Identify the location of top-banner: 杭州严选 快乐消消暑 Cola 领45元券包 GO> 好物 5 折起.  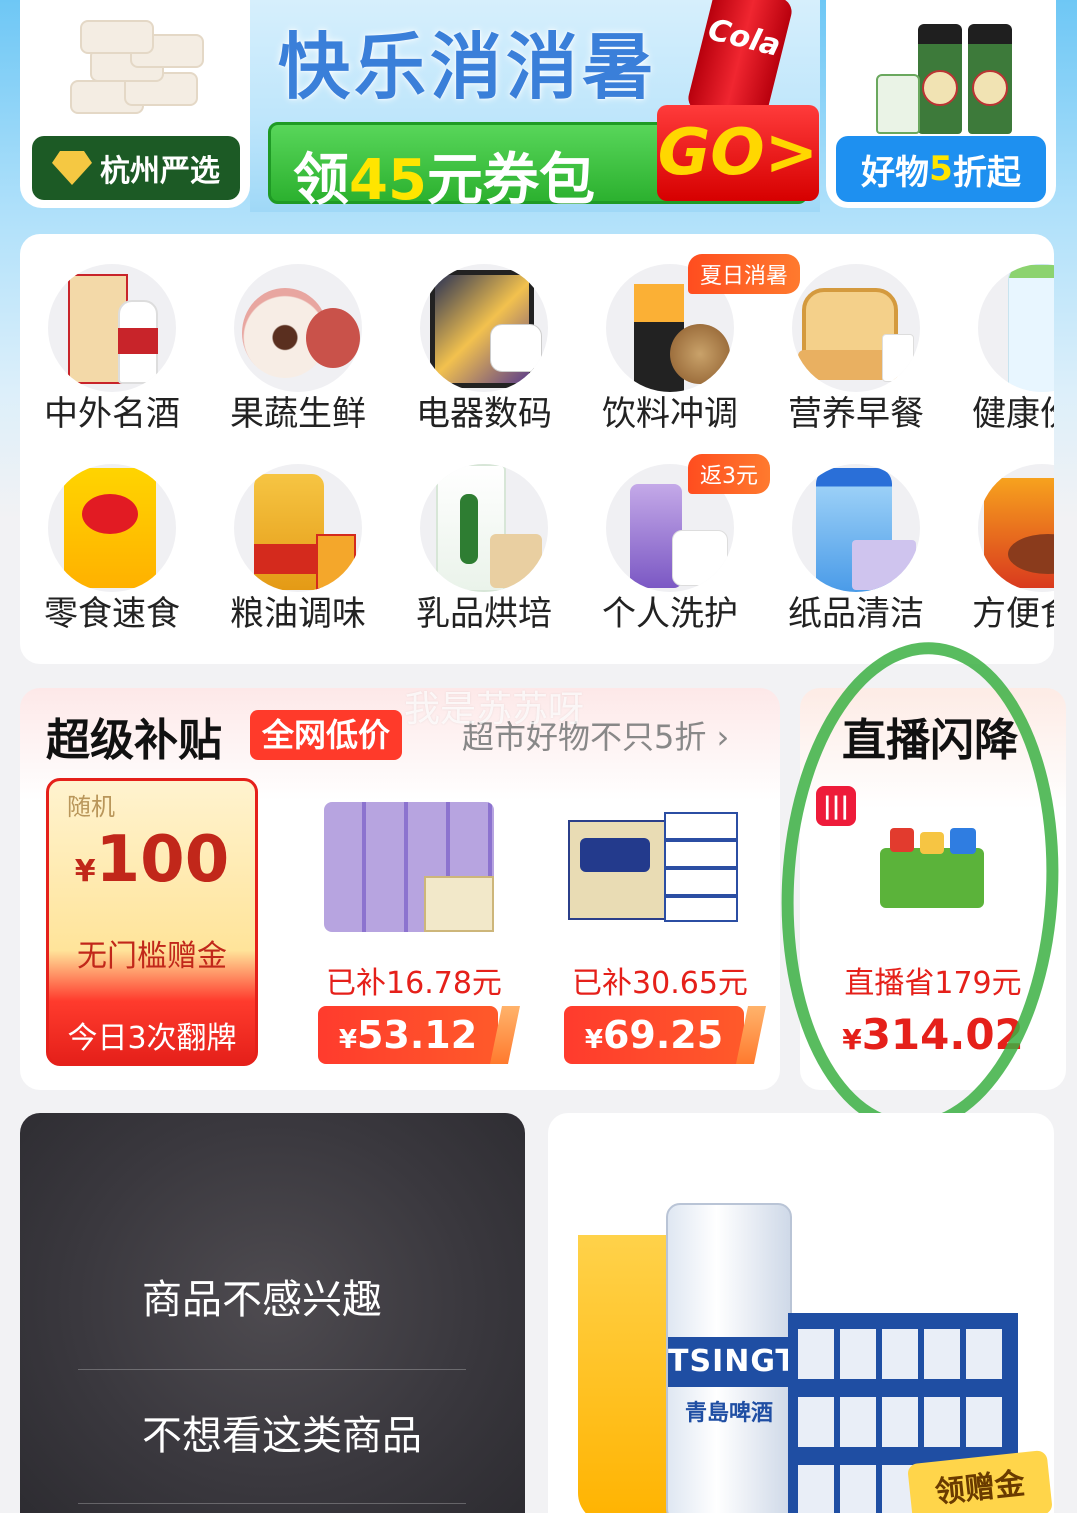
(538, 107).